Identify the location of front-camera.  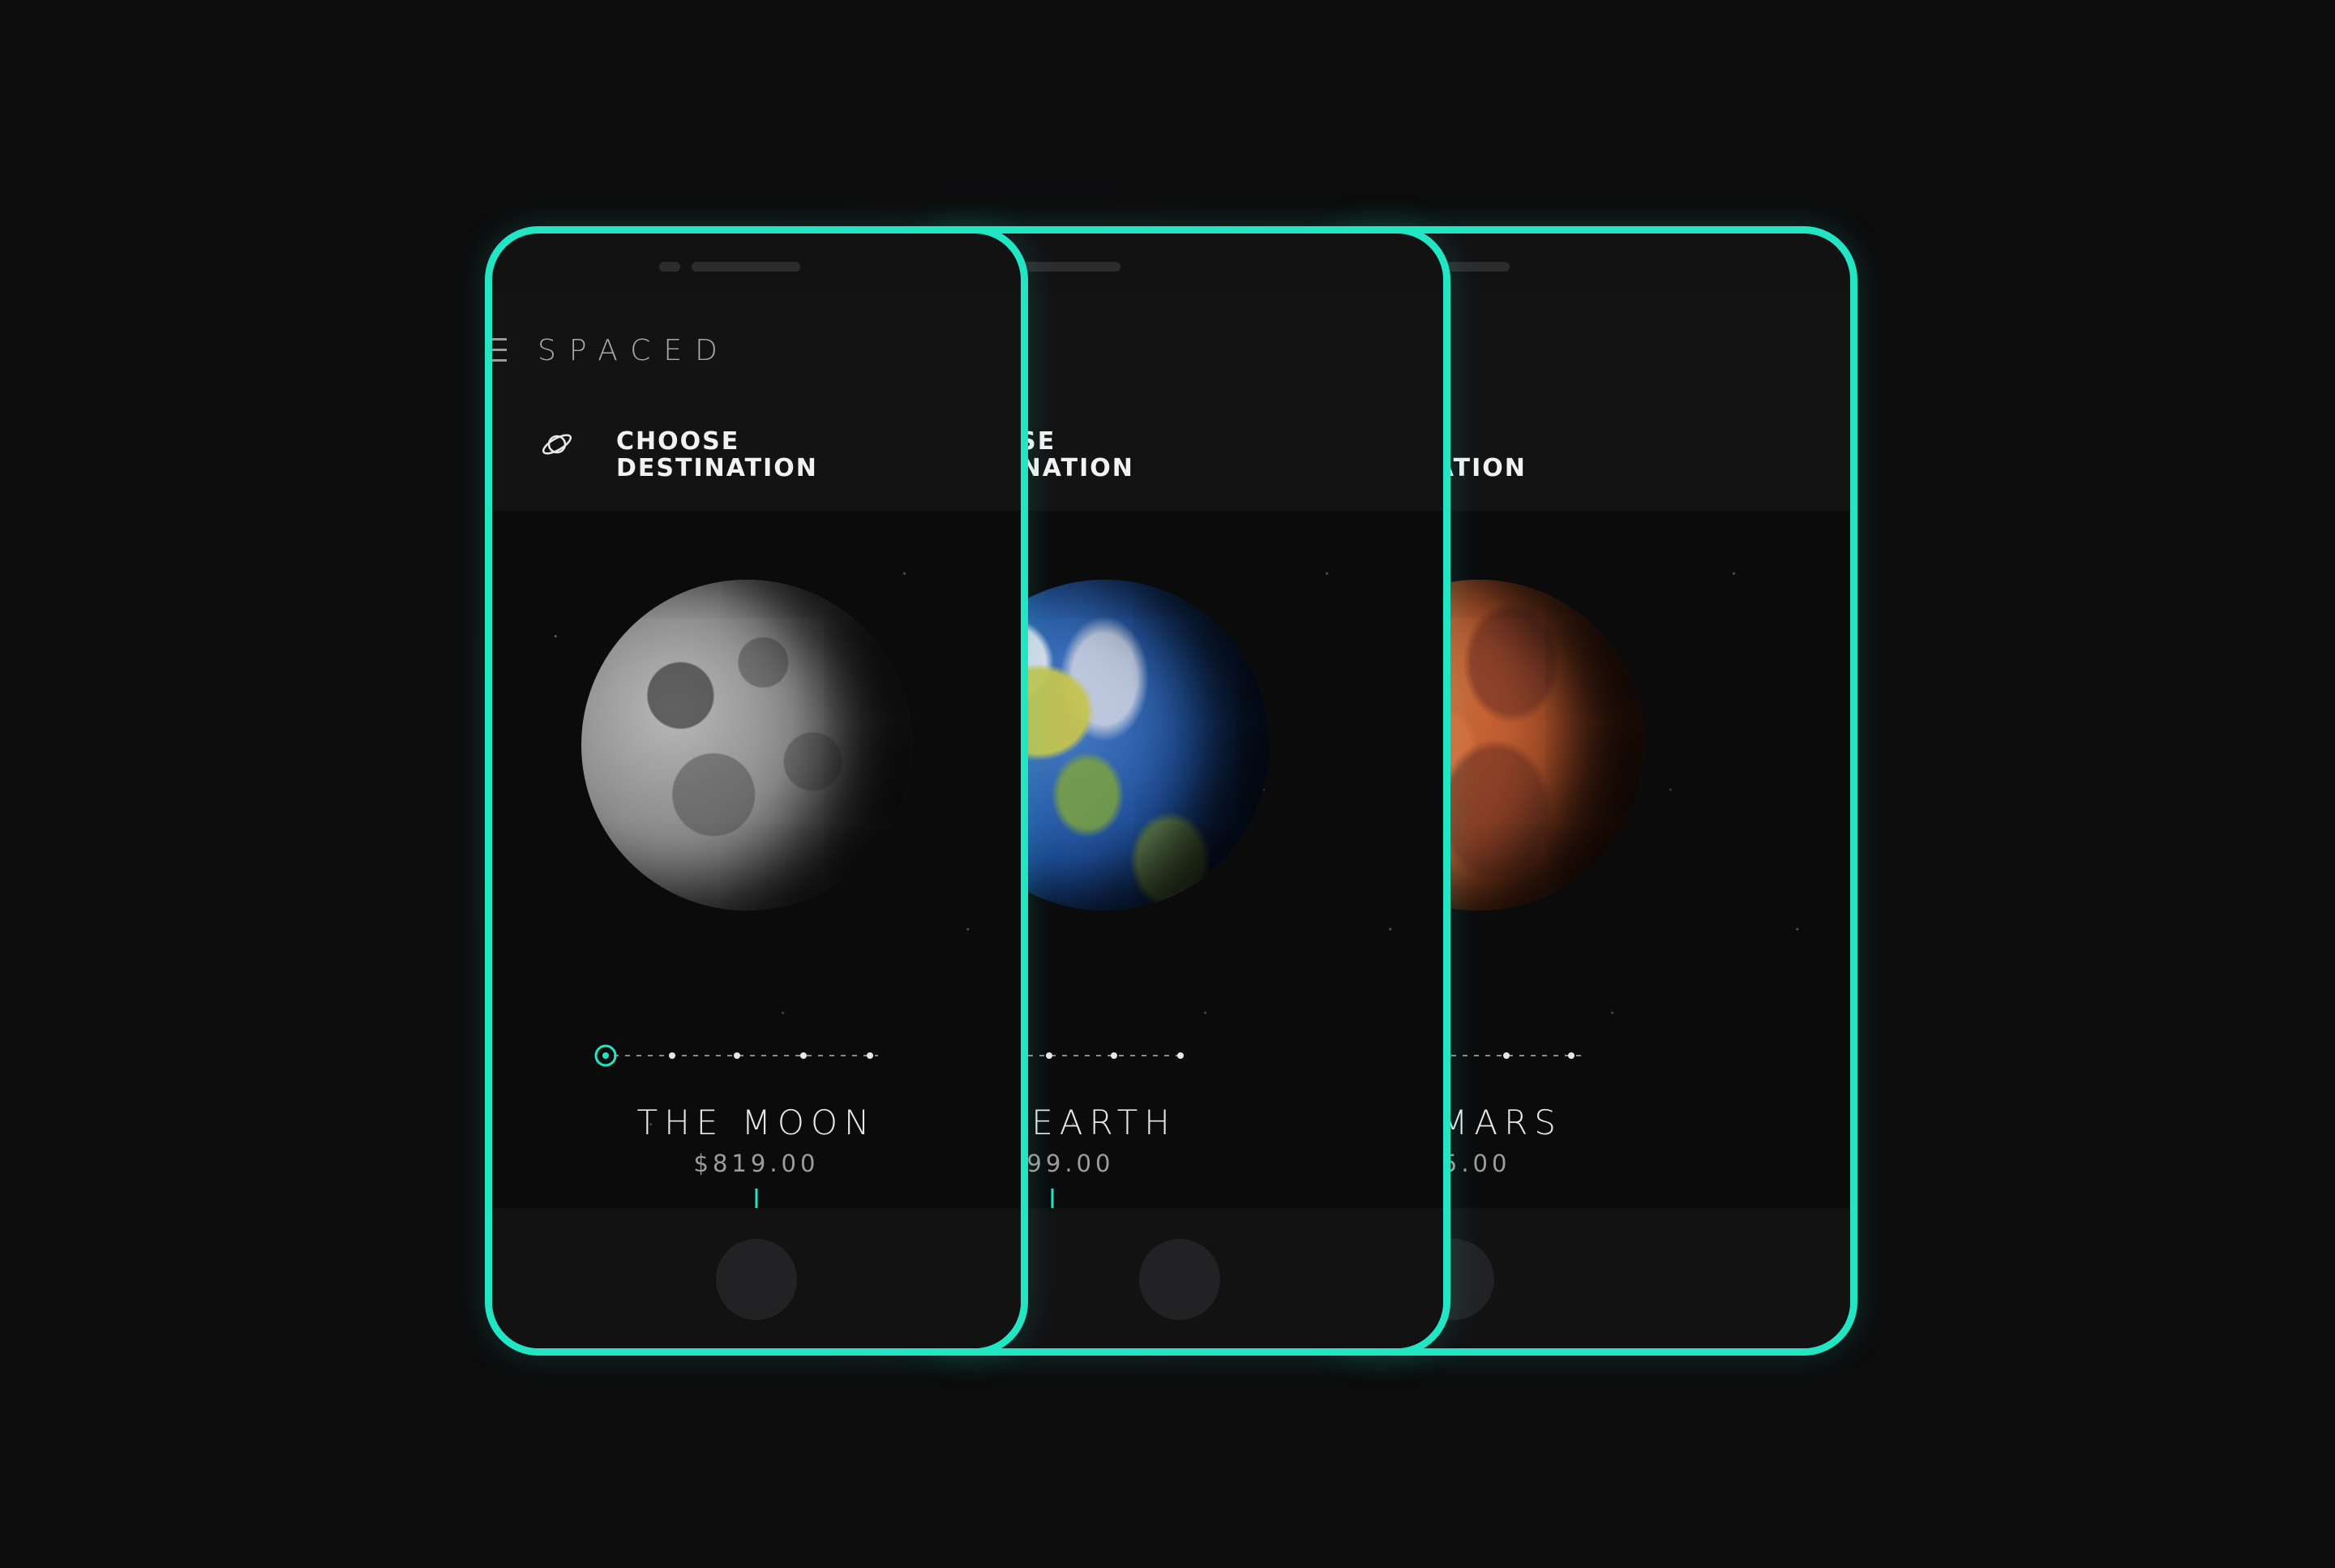
(669, 267).